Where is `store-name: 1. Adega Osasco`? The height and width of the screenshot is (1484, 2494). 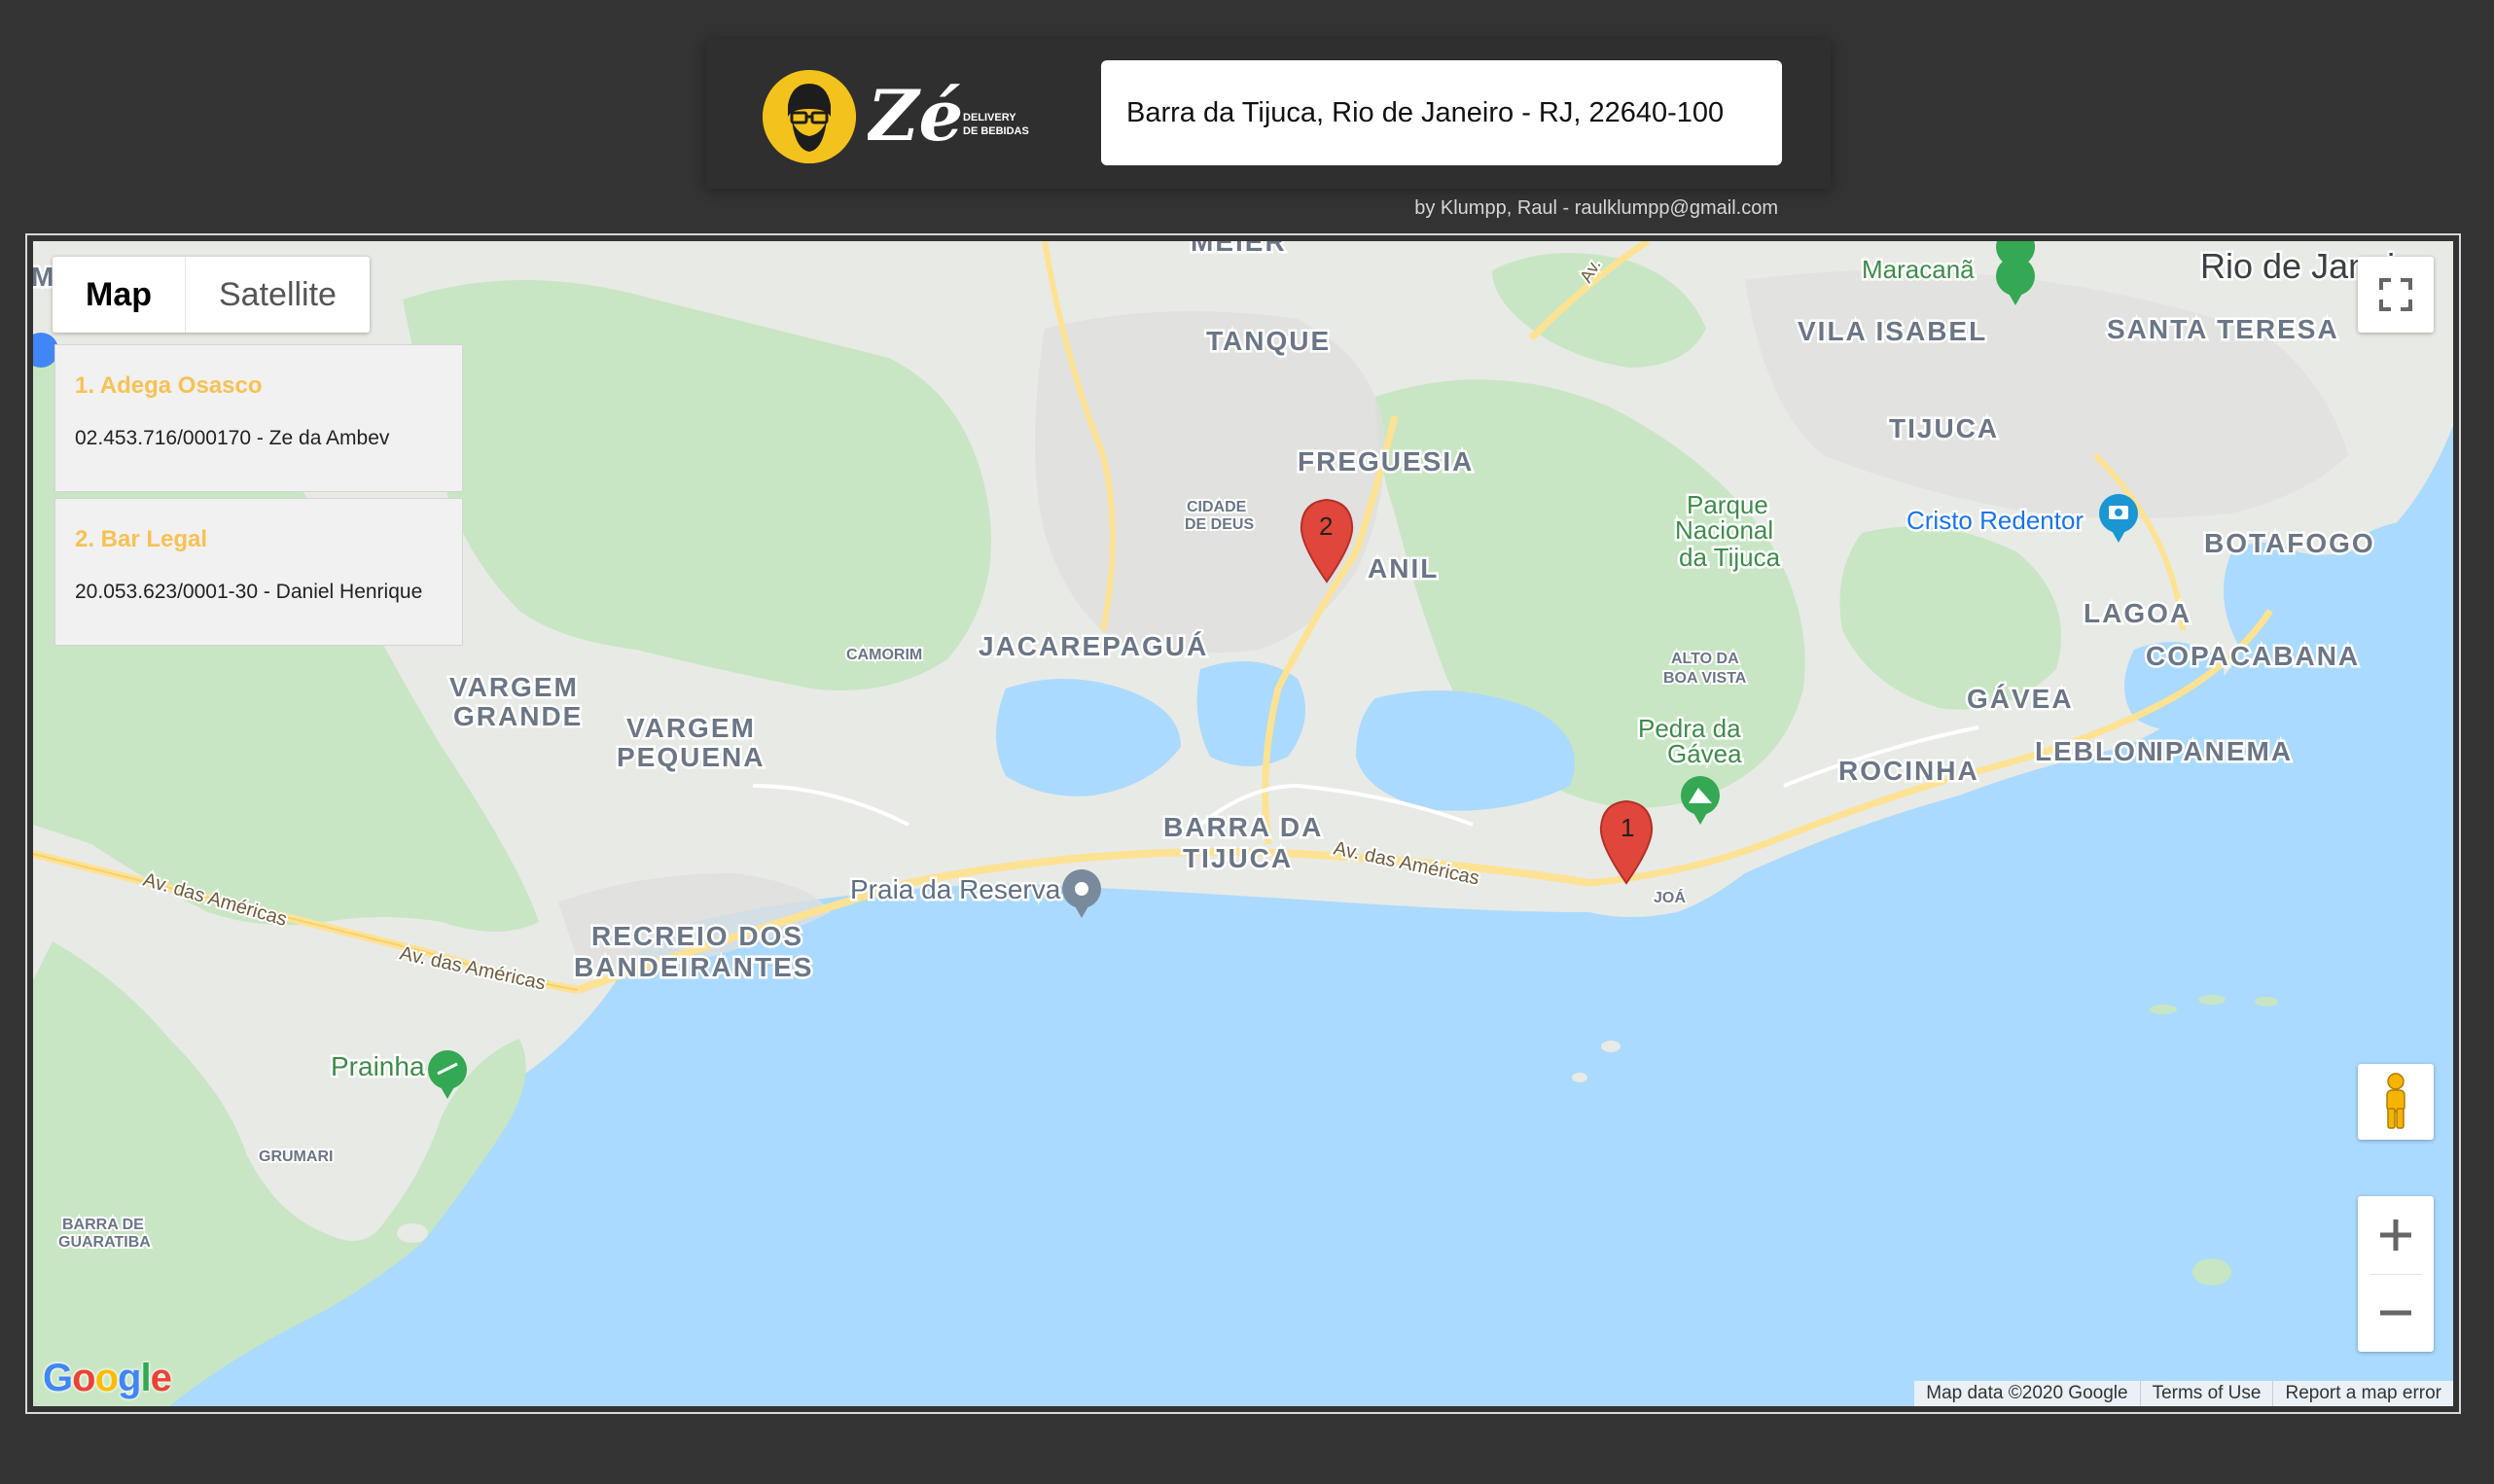 store-name: 1. Adega Osasco is located at coordinates (169, 386).